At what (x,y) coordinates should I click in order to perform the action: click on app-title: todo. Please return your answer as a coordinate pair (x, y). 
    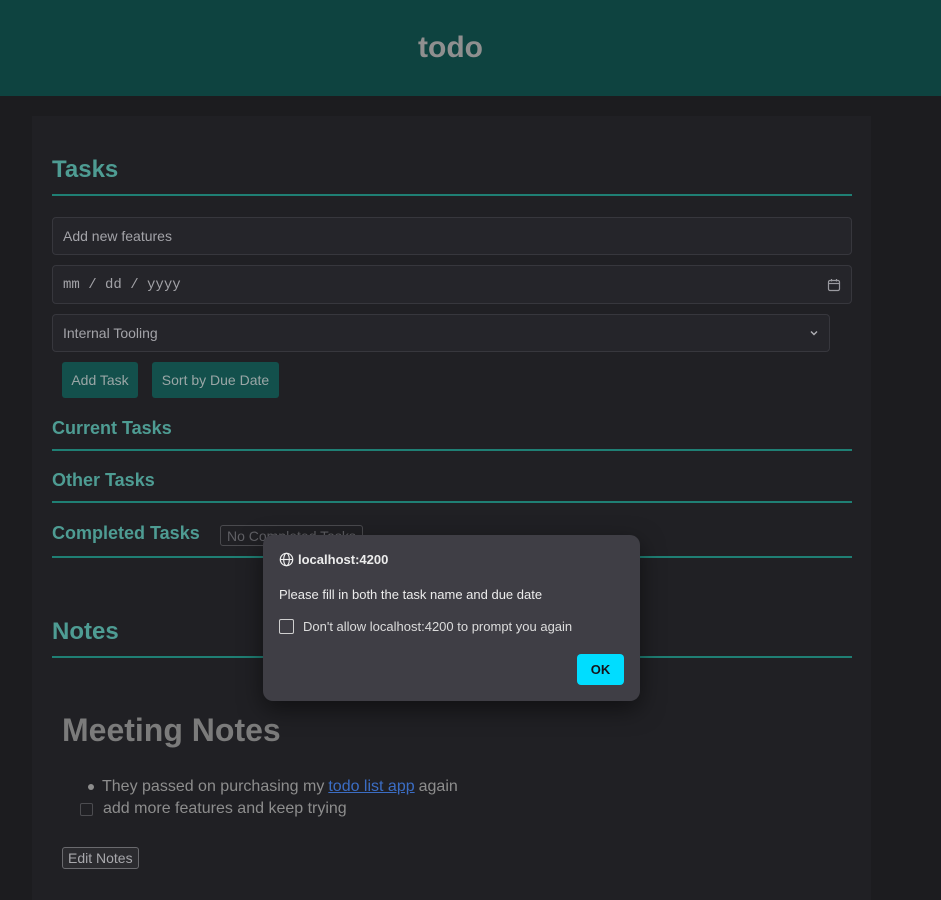
    Looking at the image, I should click on (450, 47).